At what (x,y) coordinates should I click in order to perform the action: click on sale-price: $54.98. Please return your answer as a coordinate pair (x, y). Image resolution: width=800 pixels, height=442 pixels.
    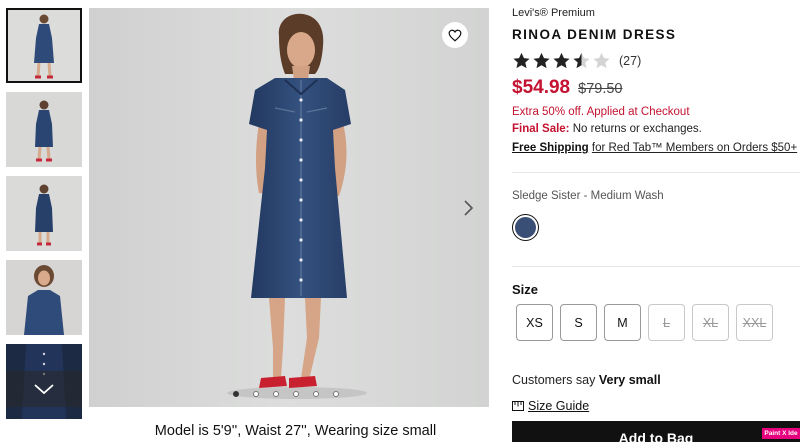
    Looking at the image, I should click on (541, 87).